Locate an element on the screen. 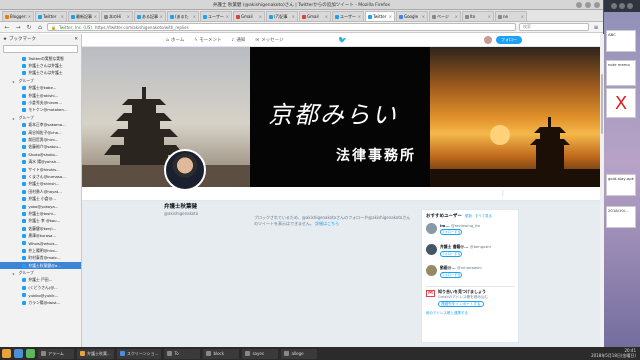 This screenshot has height=360, width=640. launcher-icon is located at coordinates (18, 353).